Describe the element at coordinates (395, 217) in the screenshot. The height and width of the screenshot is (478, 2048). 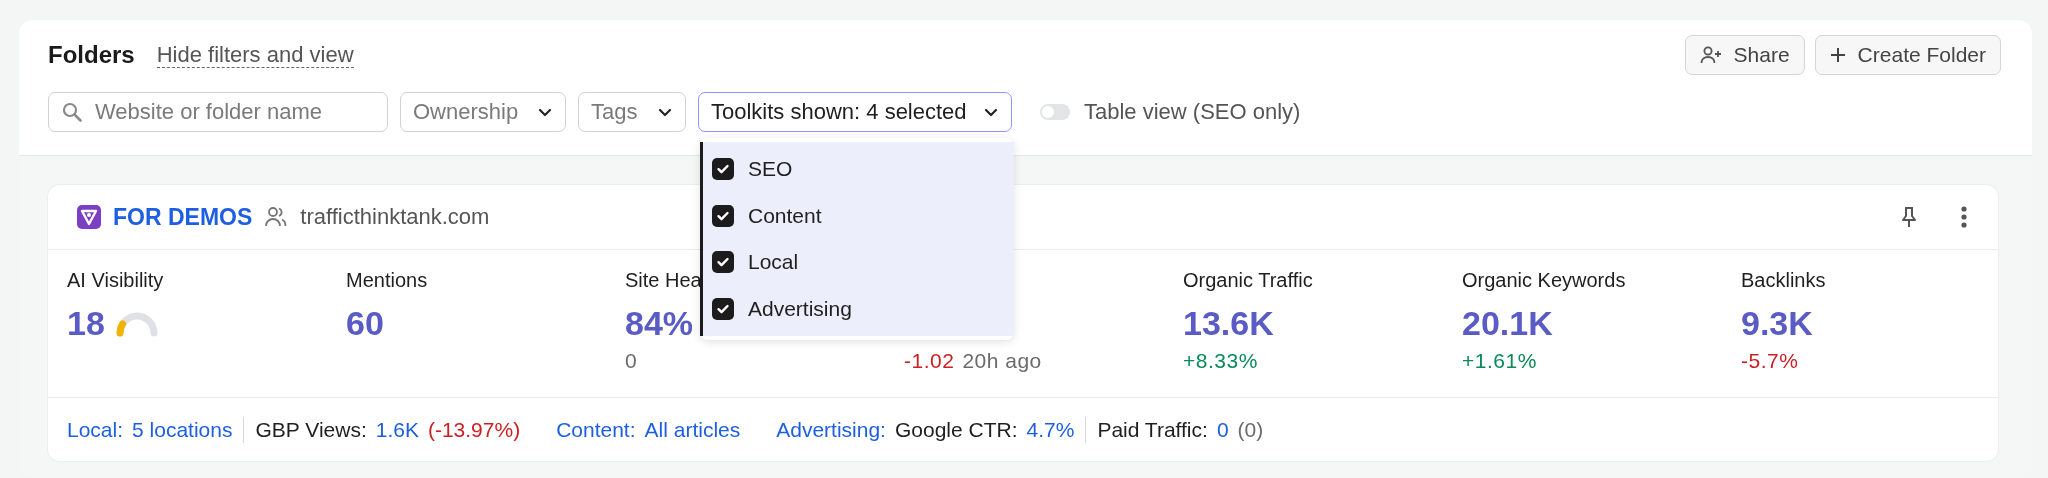
I see `project-domain: trafficthinktank.com` at that location.